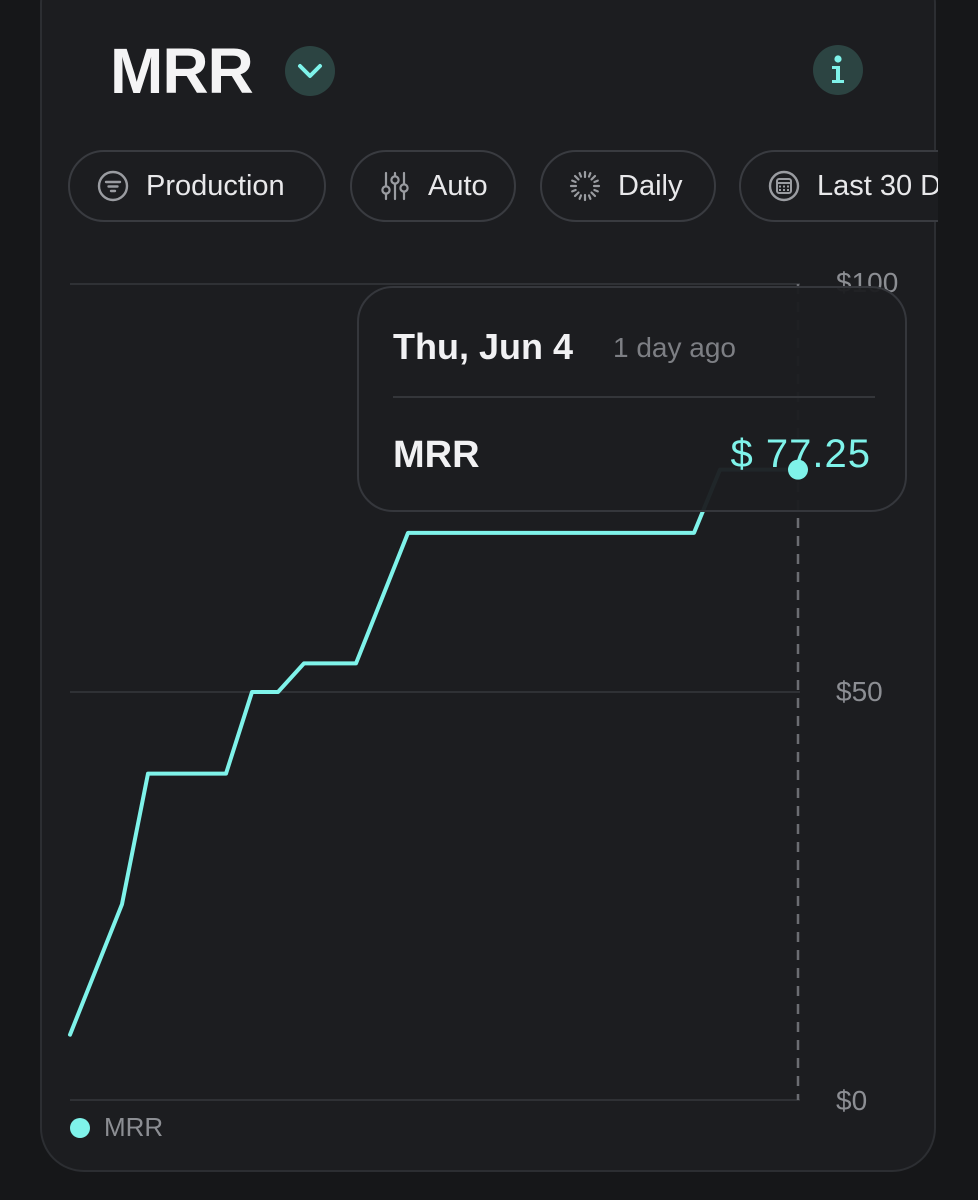 Image resolution: width=978 pixels, height=1200 pixels. I want to click on legend-swatch-mrr, so click(80, 1127).